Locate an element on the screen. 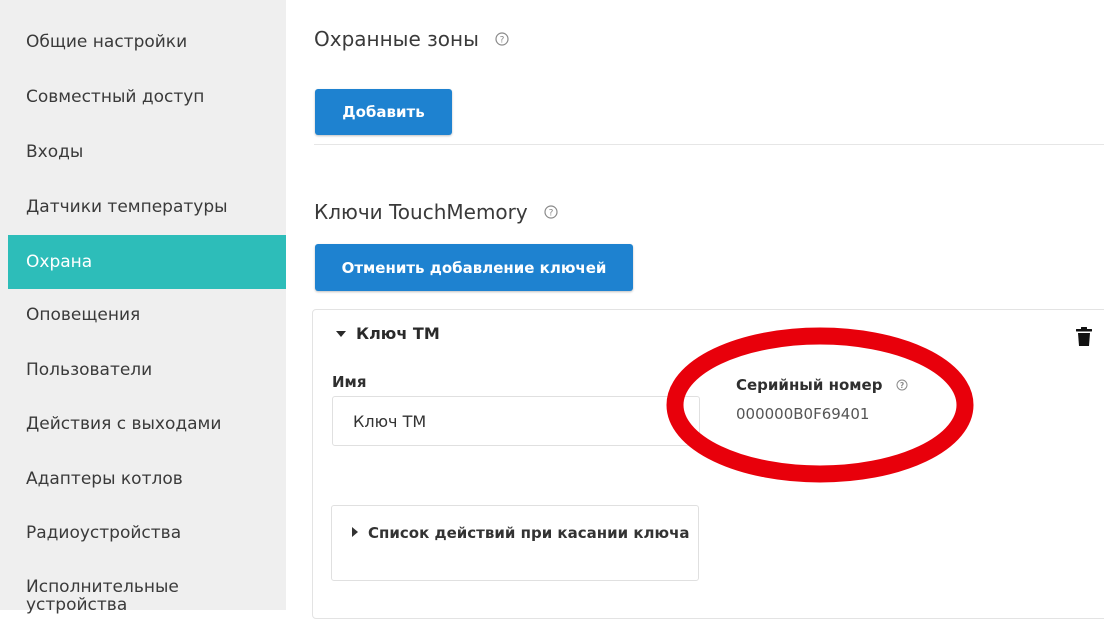  sidebar-item-temperature-sensors: Датчики температуры is located at coordinates (147, 207).